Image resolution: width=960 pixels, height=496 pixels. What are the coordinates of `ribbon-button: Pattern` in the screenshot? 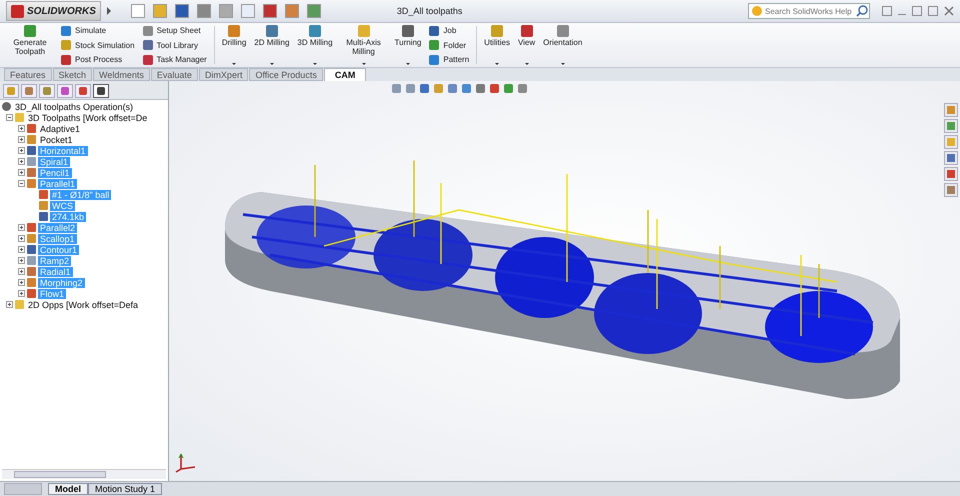 It's located at (449, 59).